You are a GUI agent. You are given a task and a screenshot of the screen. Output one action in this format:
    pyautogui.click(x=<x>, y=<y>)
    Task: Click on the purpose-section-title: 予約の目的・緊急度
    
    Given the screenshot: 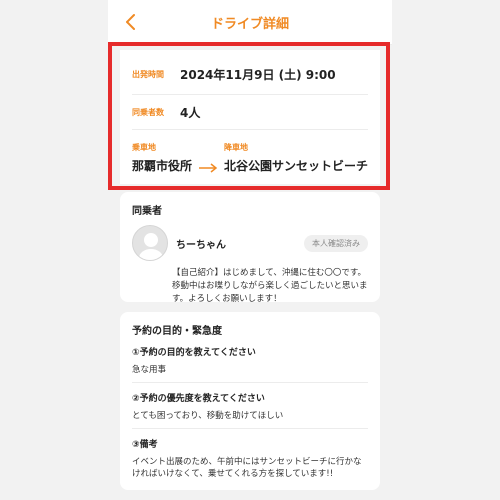 What is the action you would take?
    pyautogui.click(x=177, y=331)
    